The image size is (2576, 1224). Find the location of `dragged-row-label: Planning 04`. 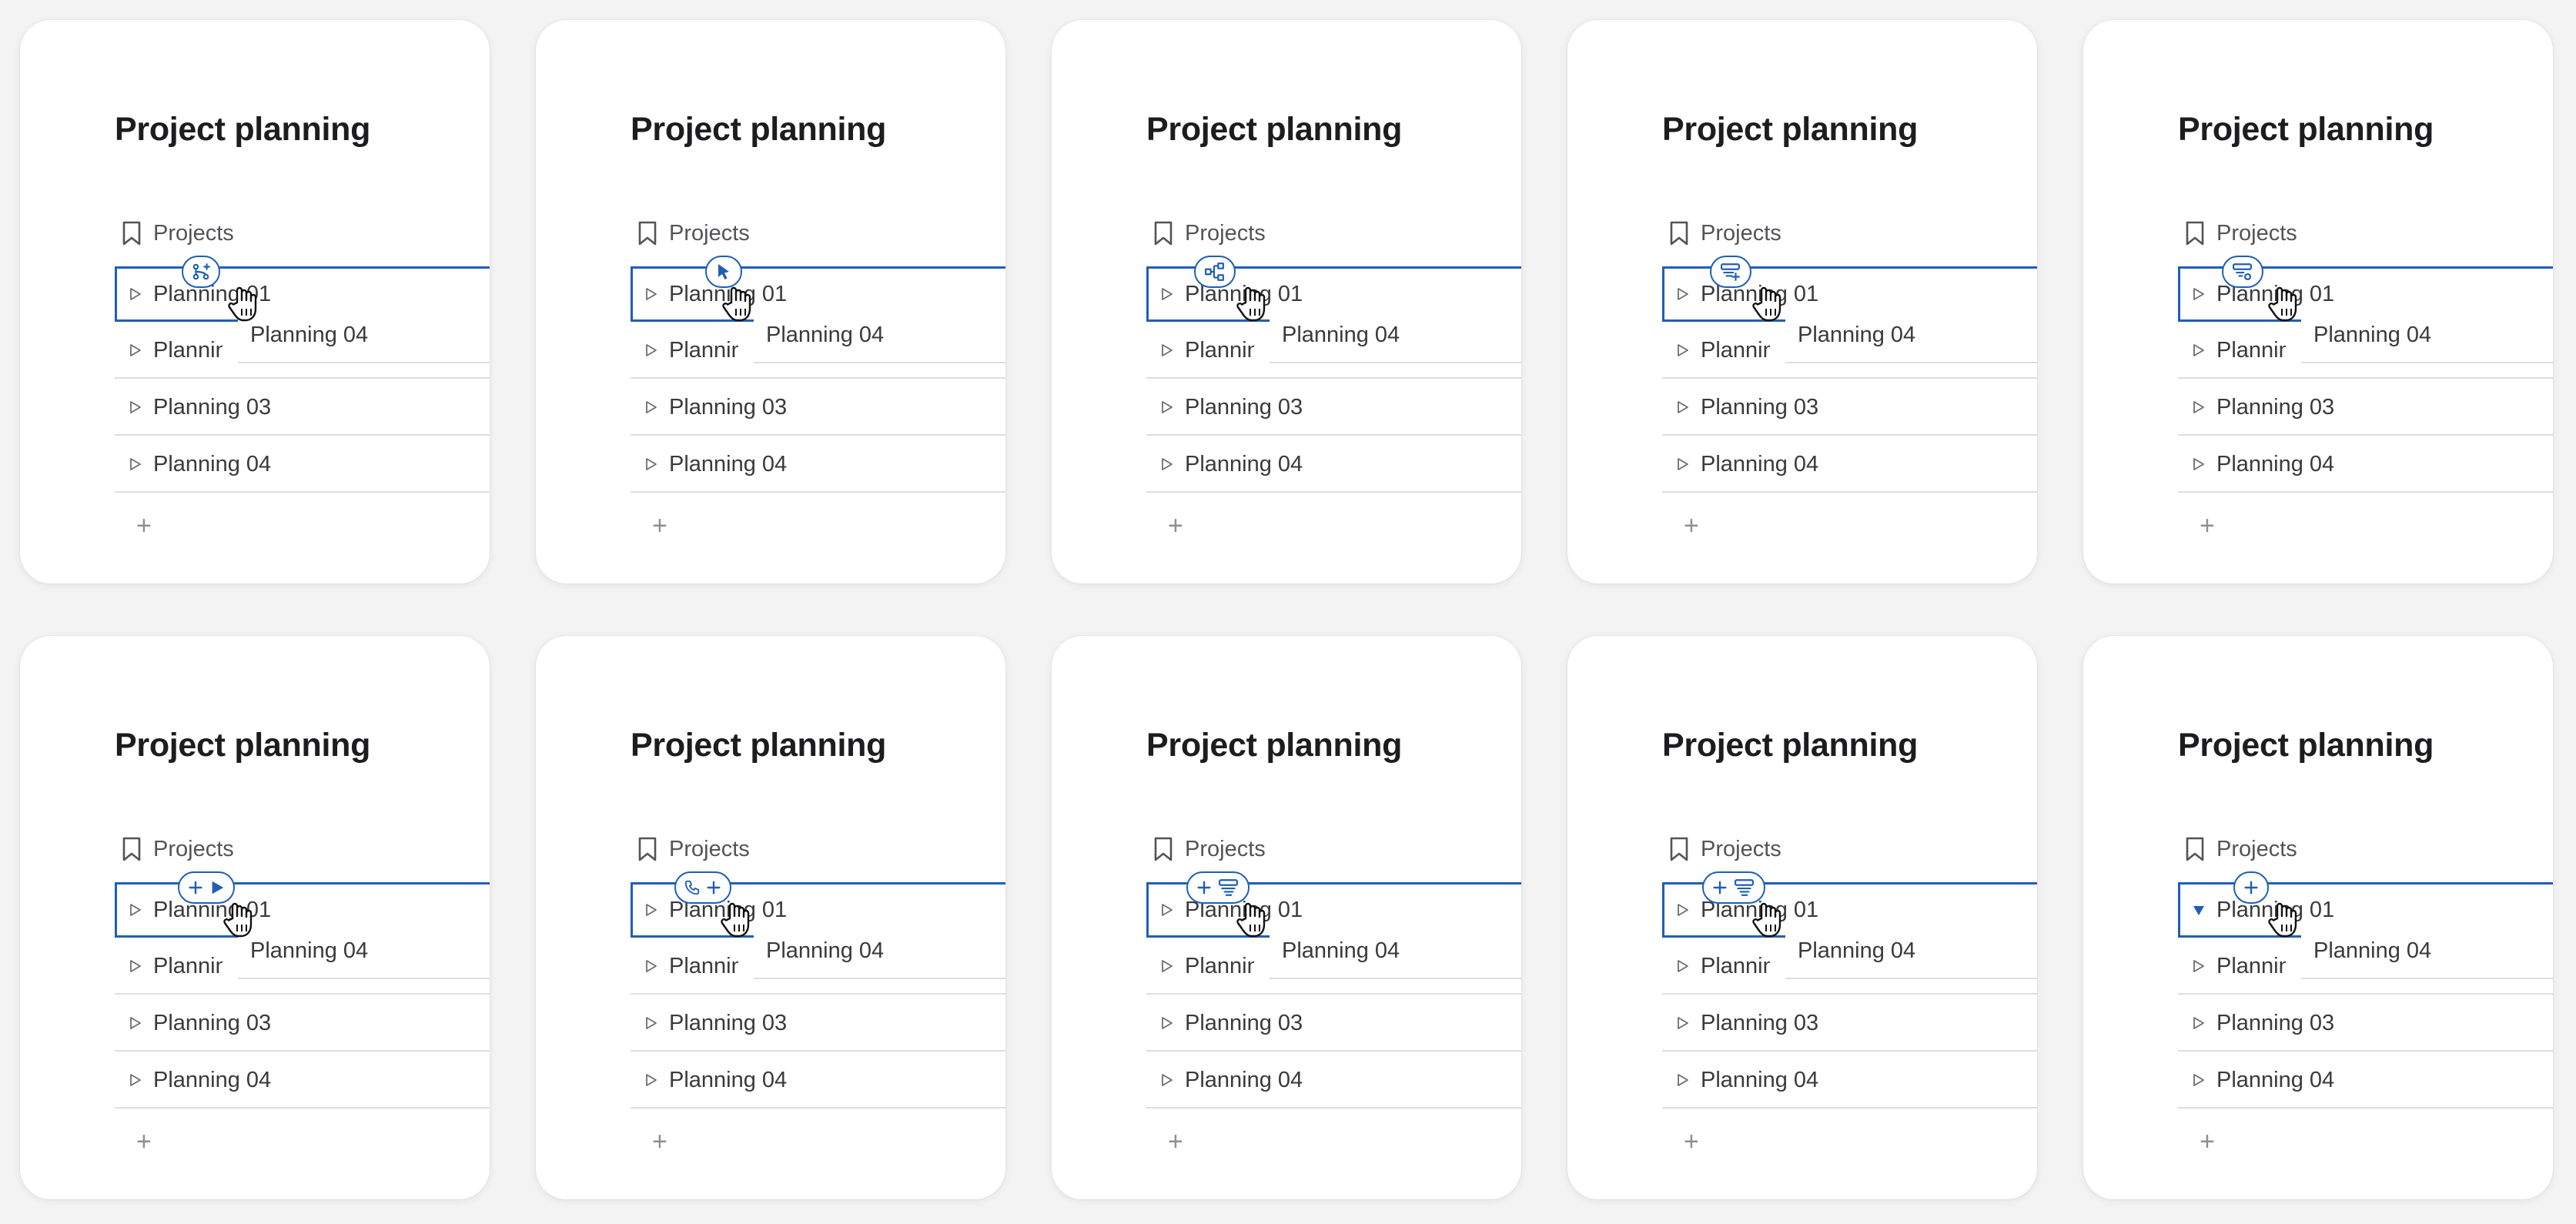

dragged-row-label: Planning 04 is located at coordinates (2372, 335).